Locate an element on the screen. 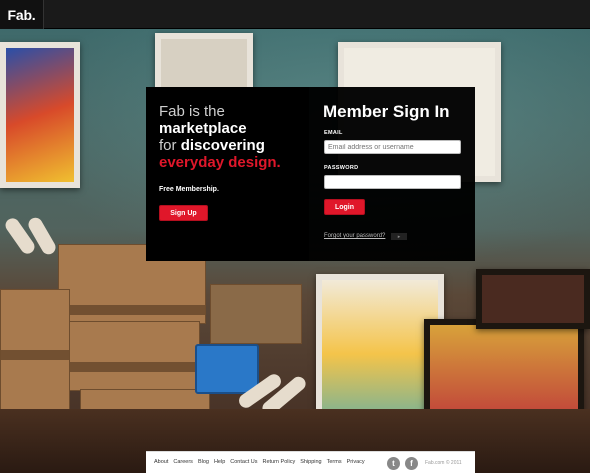 This screenshot has height=473, width=590. blue-bin is located at coordinates (227, 369).